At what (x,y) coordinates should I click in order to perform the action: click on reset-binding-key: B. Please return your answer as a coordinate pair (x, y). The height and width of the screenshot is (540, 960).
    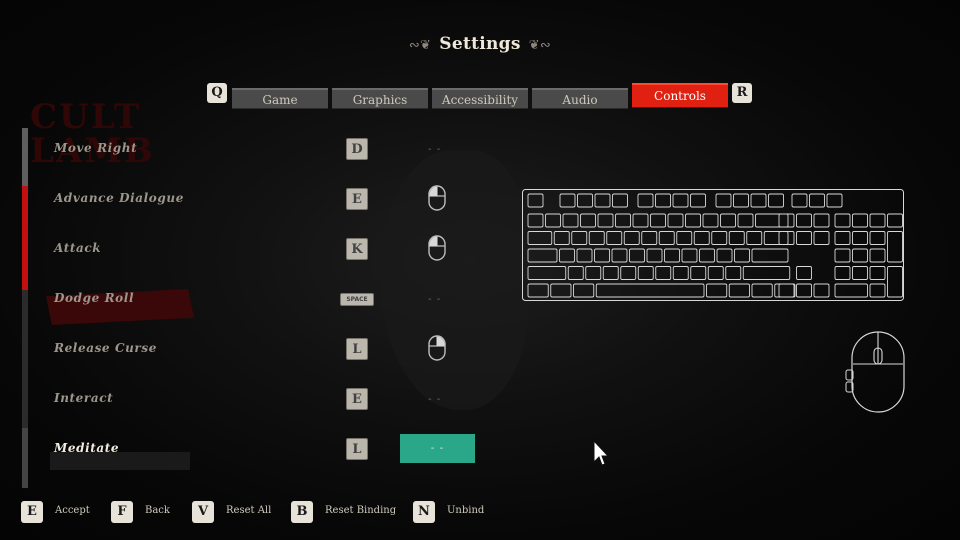
    Looking at the image, I should click on (302, 512).